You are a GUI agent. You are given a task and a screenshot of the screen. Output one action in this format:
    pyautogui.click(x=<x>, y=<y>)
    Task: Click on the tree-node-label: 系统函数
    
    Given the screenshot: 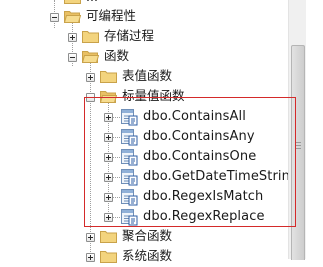 What is the action you would take?
    pyautogui.click(x=147, y=255)
    